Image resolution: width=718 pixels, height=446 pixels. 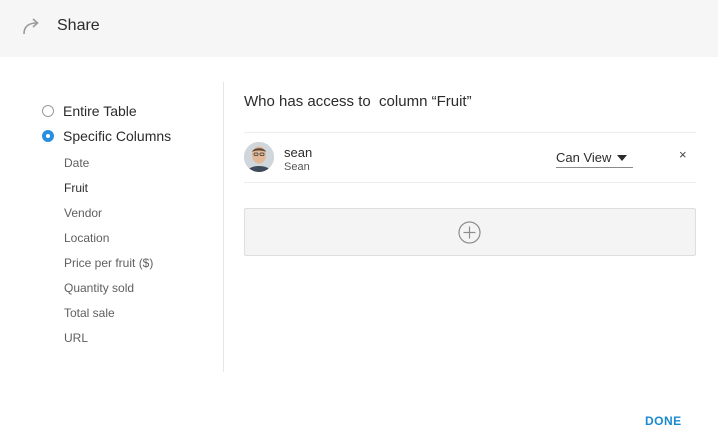 What do you see at coordinates (223, 227) in the screenshot?
I see `vertical-divider` at bounding box center [223, 227].